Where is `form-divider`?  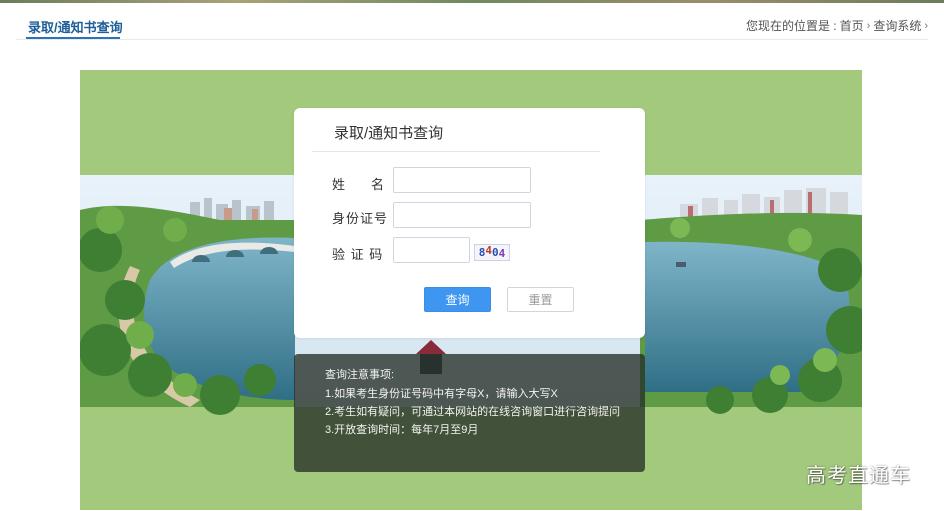
form-divider is located at coordinates (456, 151).